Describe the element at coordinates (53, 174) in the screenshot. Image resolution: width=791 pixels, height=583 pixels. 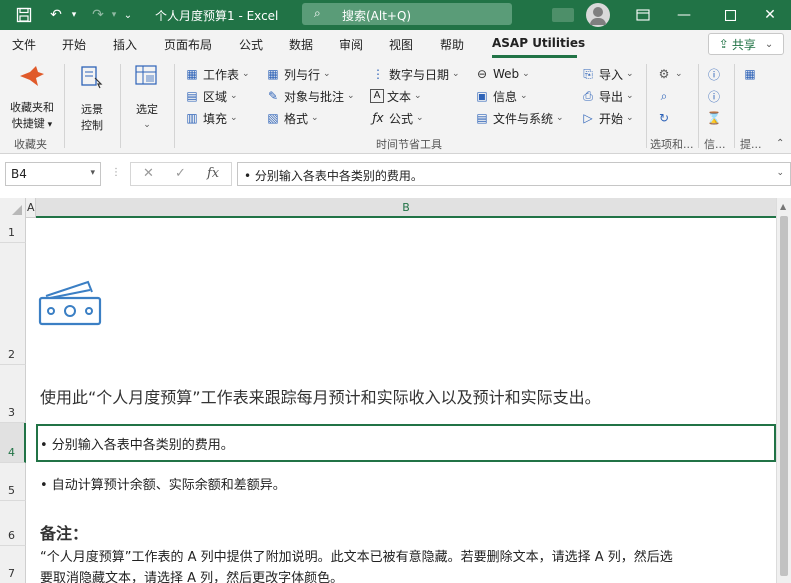
I see `name-box: B4 ▾` at that location.